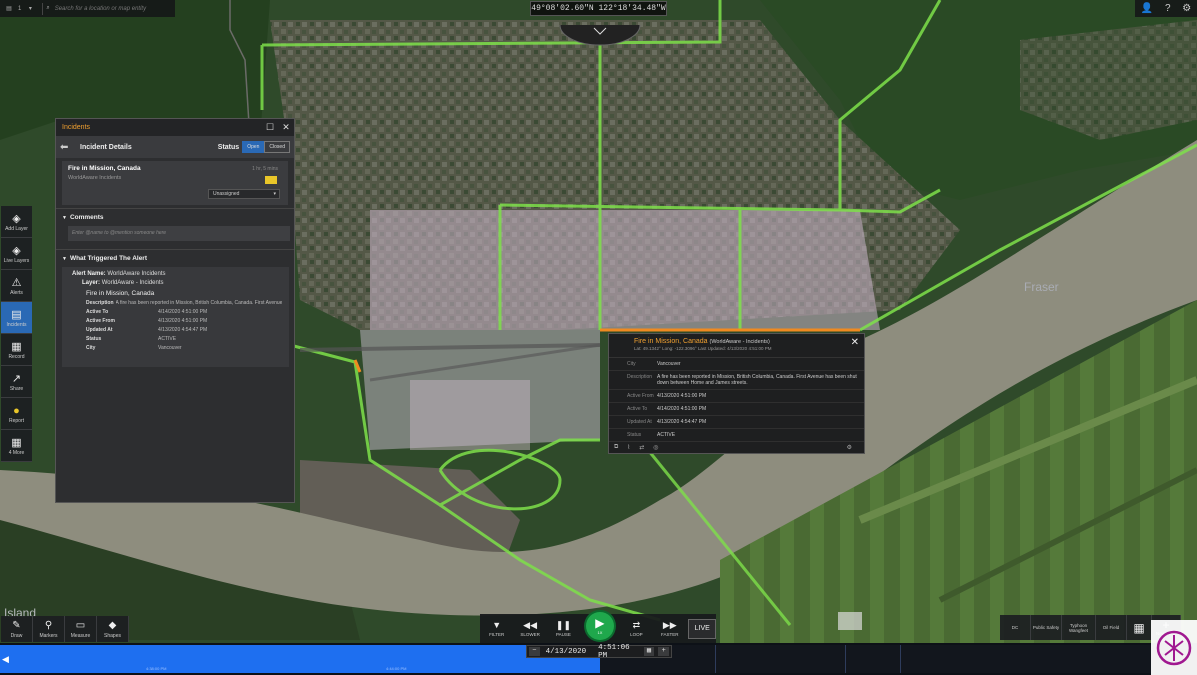  I want to click on measure-button: ▭ Measure, so click(81, 629).